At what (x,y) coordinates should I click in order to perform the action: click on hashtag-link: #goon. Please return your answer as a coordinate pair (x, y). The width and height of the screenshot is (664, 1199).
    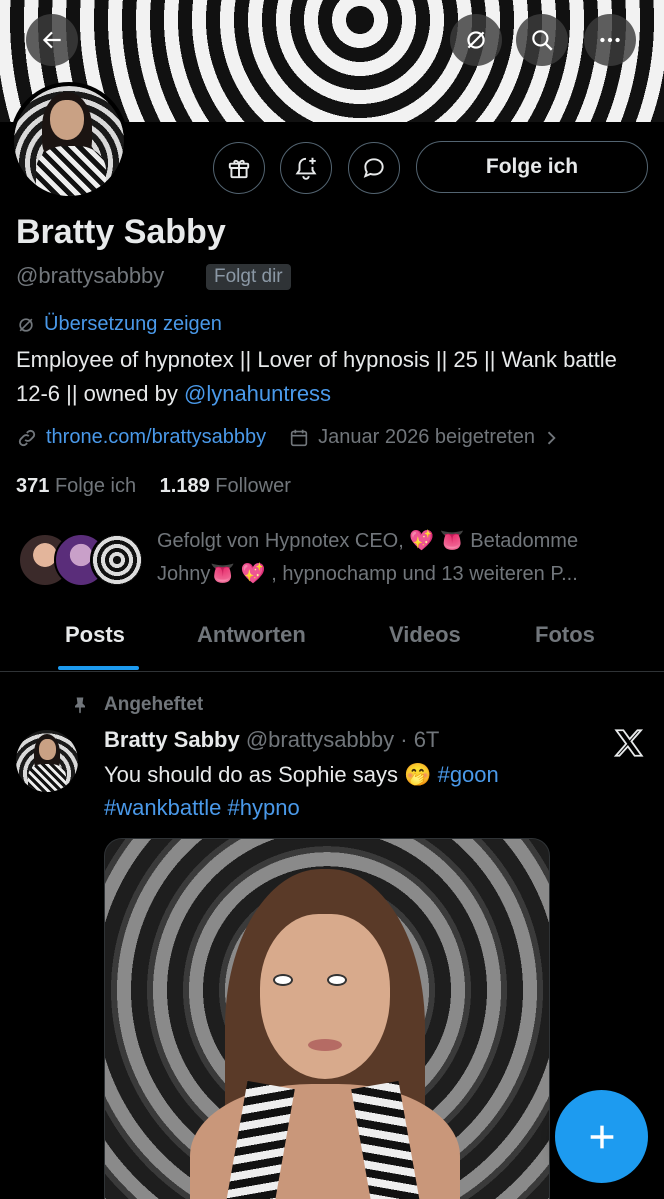
    Looking at the image, I should click on (468, 774).